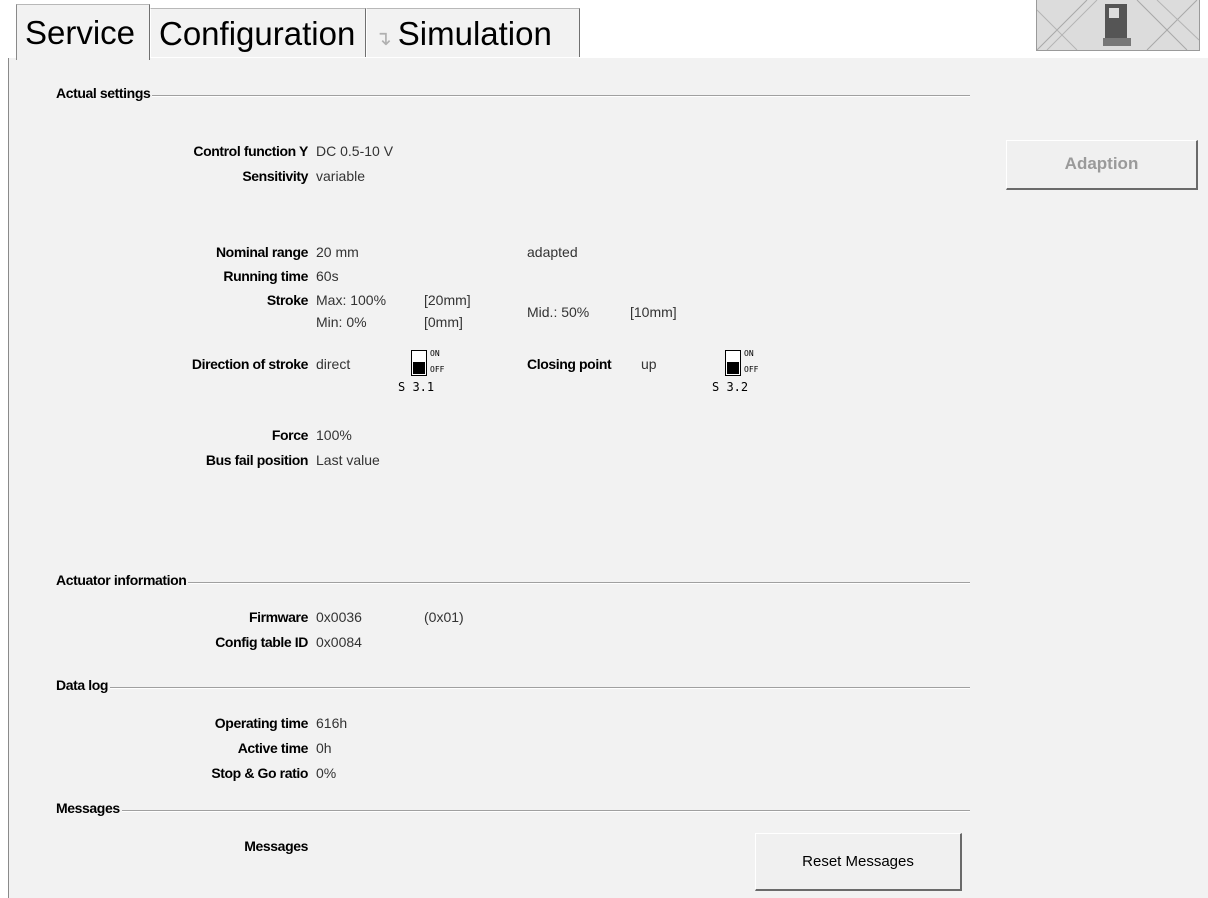  Describe the element at coordinates (437, 369) in the screenshot. I see `dip-s31-off: OFF` at that location.